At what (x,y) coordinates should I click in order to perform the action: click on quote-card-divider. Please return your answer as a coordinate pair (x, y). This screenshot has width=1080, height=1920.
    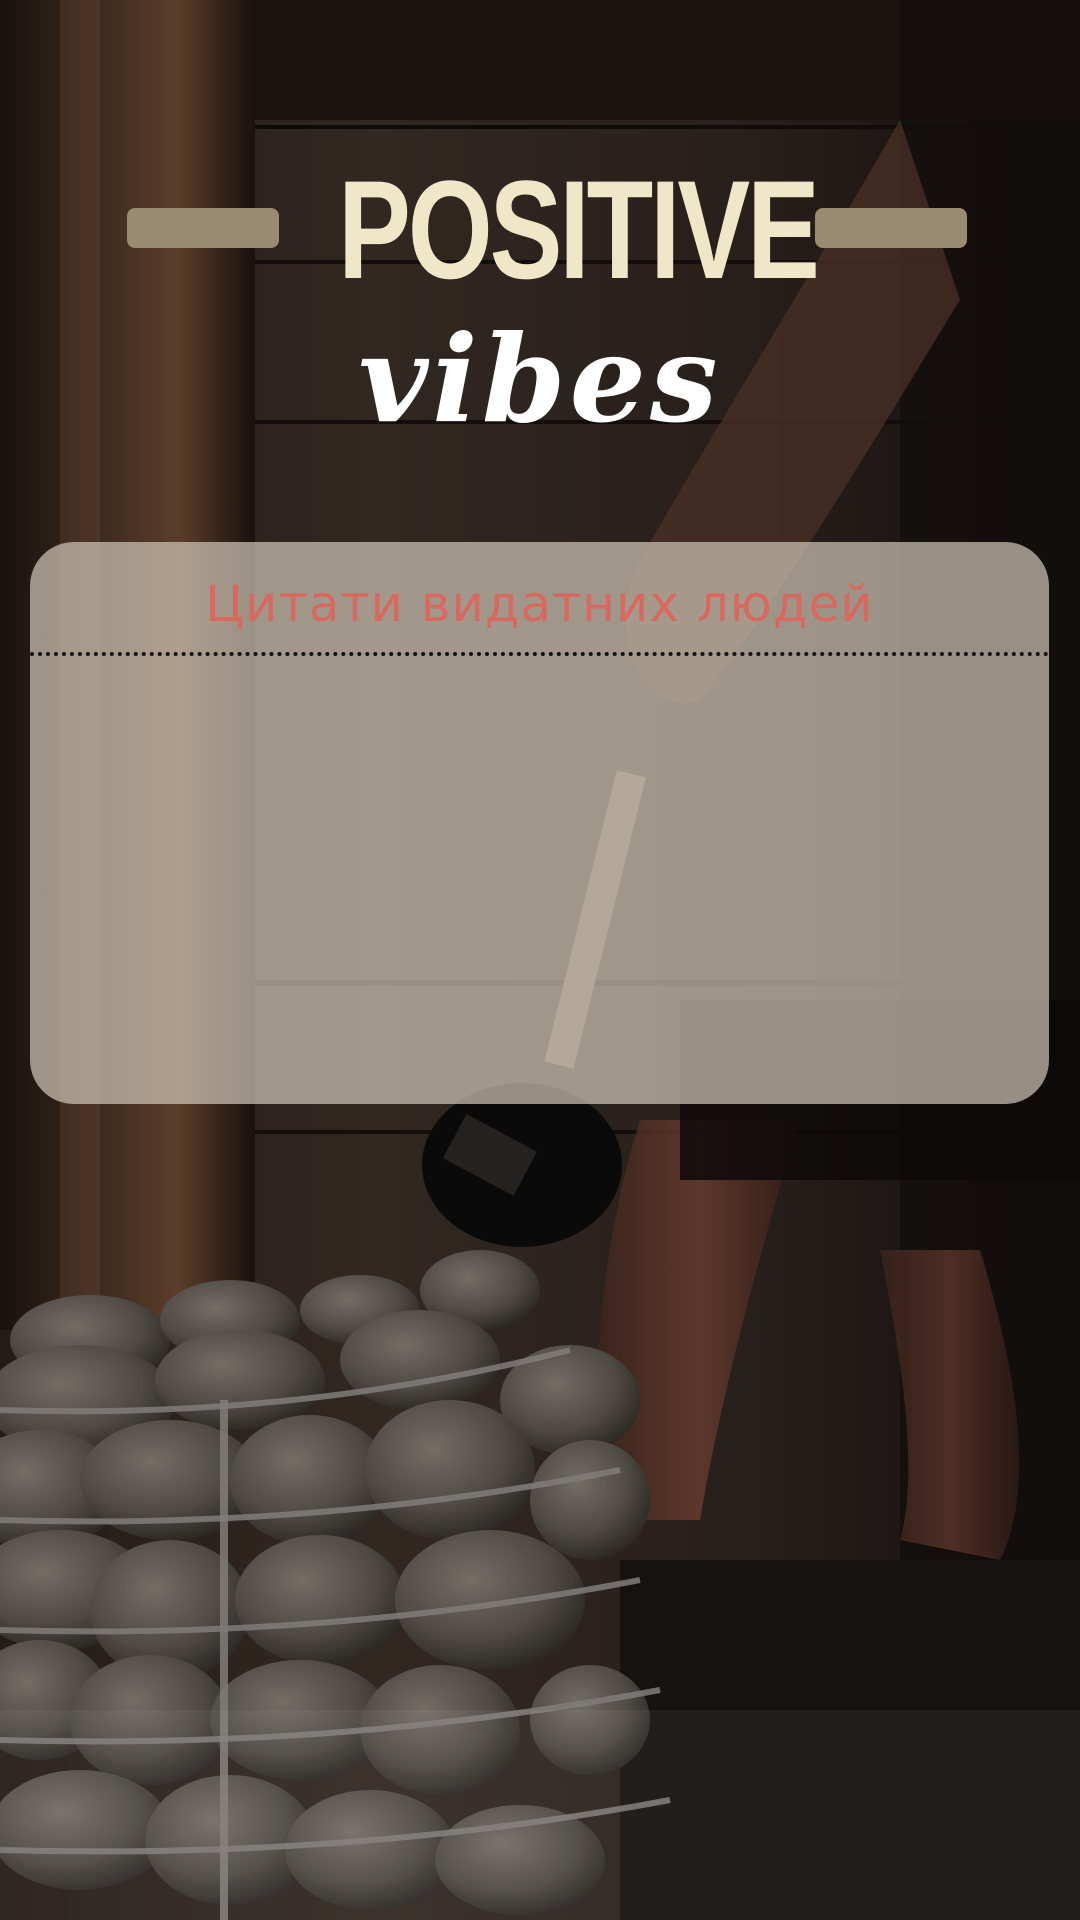
    Looking at the image, I should click on (539, 654).